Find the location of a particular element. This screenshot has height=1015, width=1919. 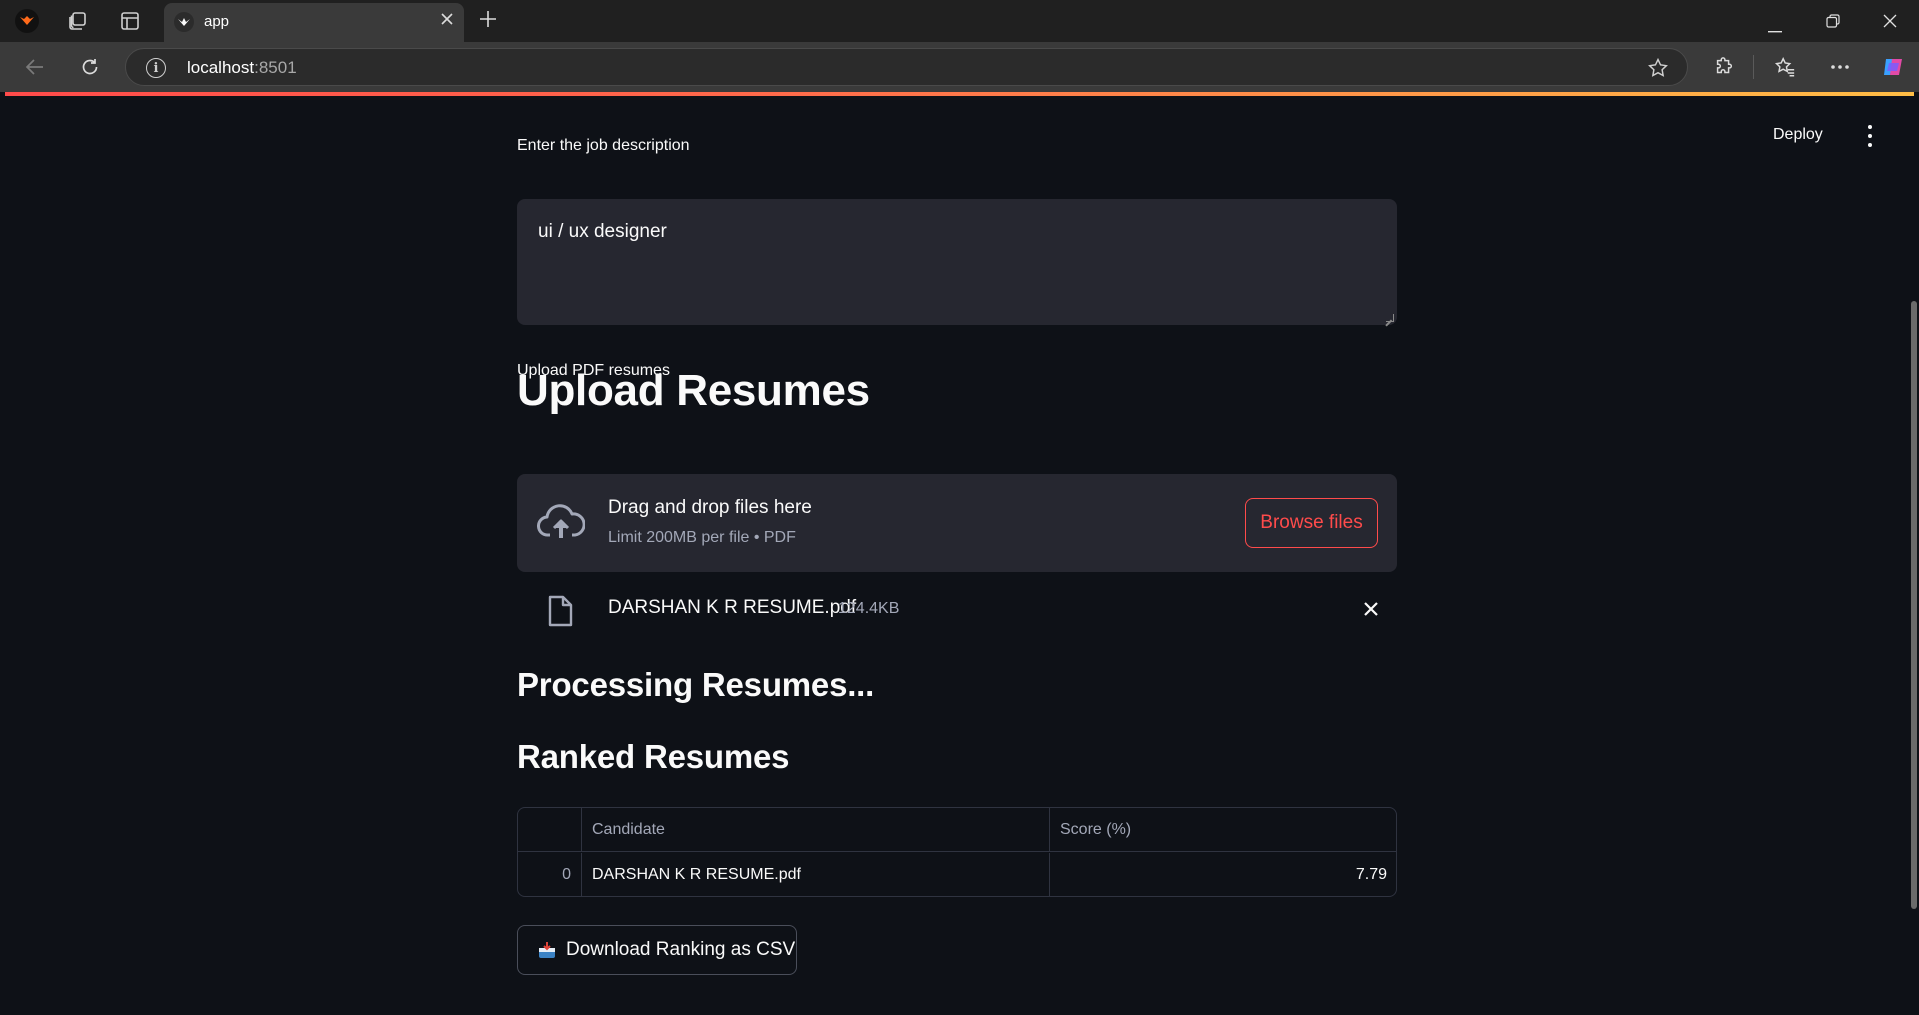

table-header-row: Candidate Score (%) is located at coordinates (957, 830).